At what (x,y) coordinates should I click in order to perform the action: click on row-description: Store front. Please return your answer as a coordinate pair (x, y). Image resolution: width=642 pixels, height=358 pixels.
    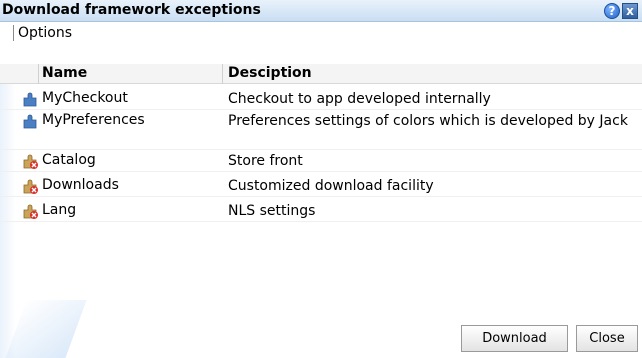
    Looking at the image, I should click on (265, 161).